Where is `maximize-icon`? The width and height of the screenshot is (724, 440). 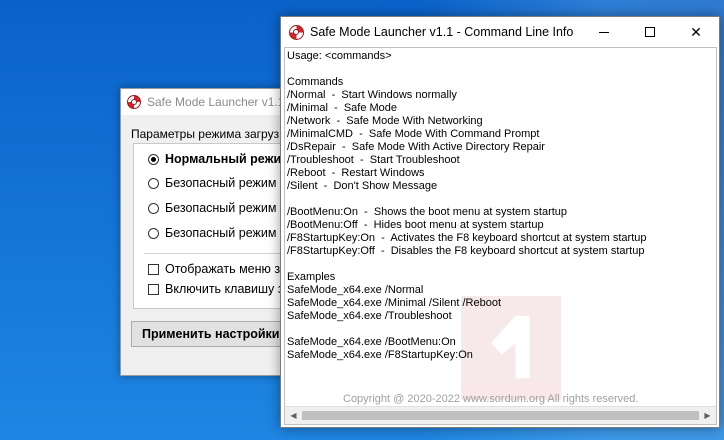
maximize-icon is located at coordinates (650, 32).